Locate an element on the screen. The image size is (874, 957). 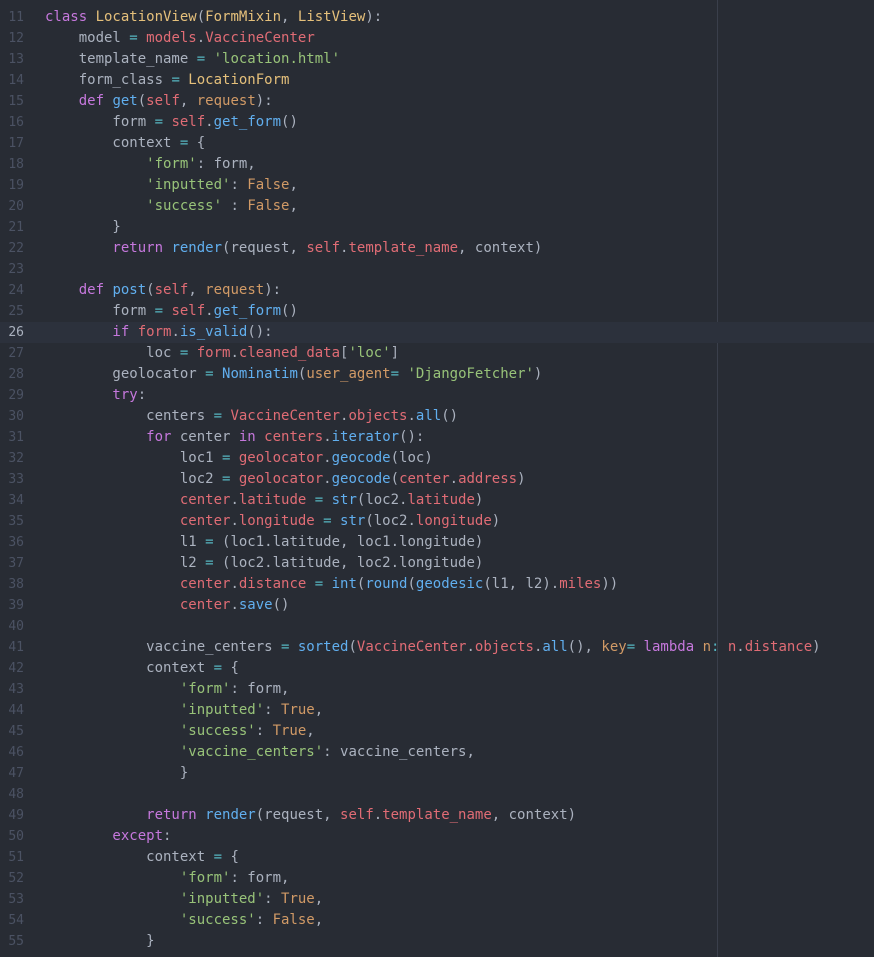
code-text: center.latitude = str(loc2.latitude) is located at coordinates (264, 500).